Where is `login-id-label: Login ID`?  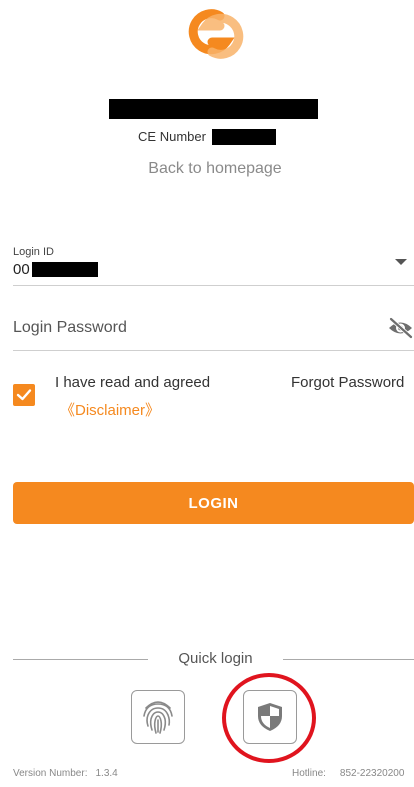
login-id-label: Login ID is located at coordinates (33, 252).